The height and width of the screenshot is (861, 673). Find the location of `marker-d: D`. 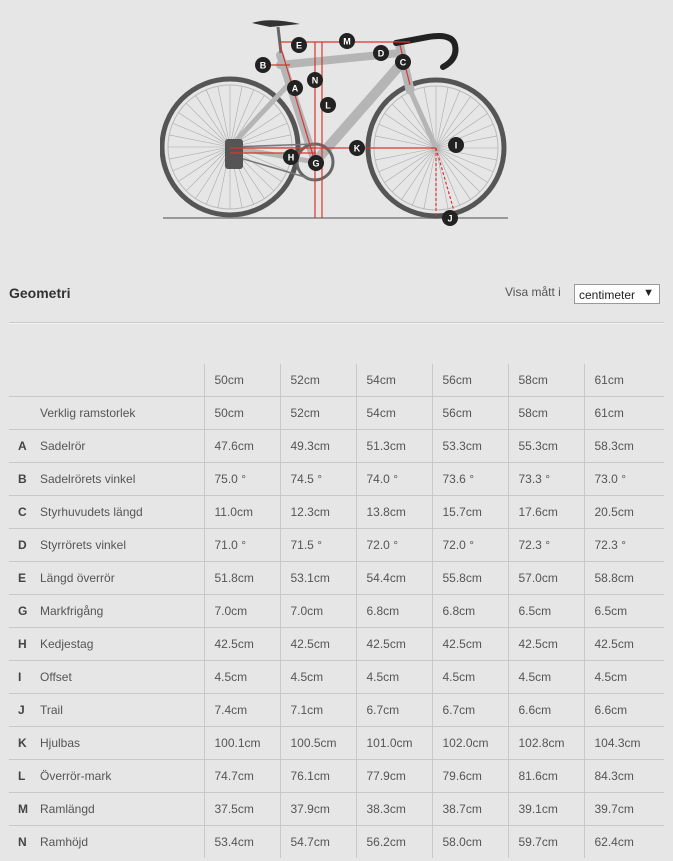

marker-d: D is located at coordinates (381, 53).